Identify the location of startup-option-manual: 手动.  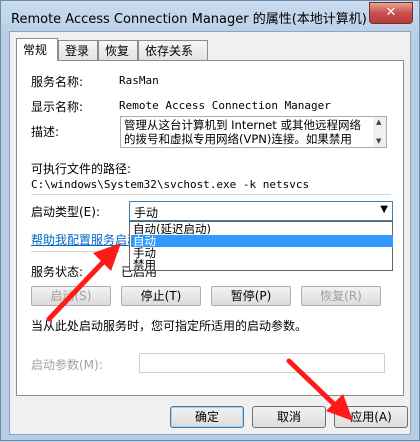
(262, 253).